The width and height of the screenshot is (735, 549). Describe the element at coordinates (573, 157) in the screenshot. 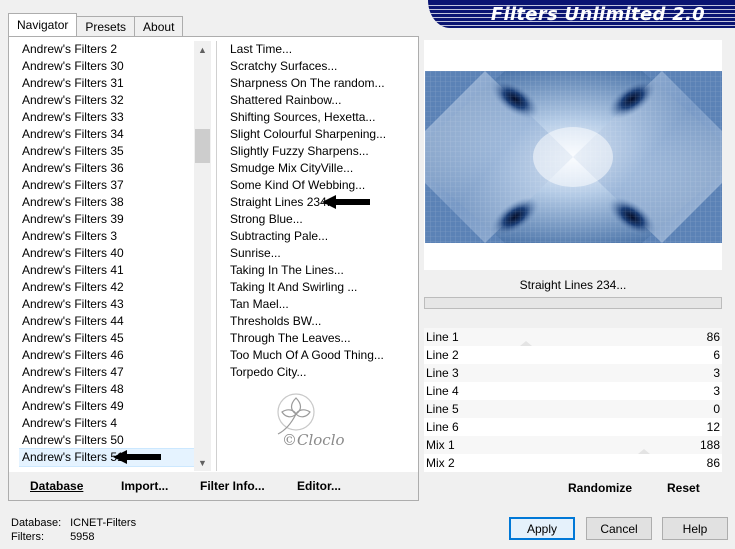

I see `filter-preview-image` at that location.